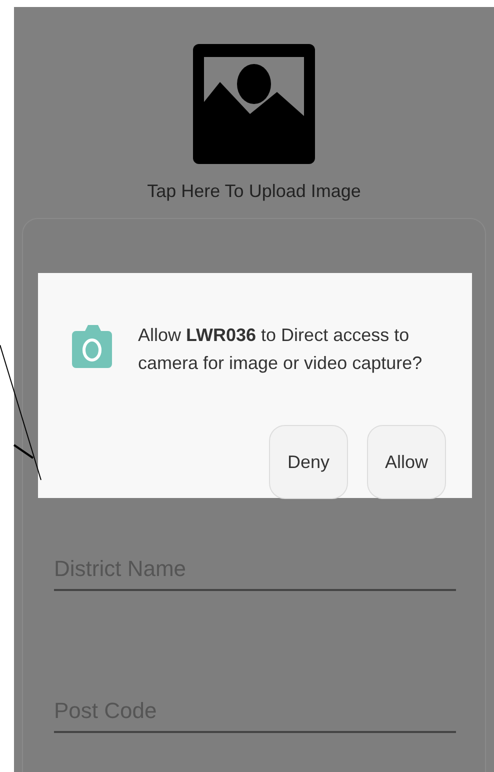 The width and height of the screenshot is (494, 772). What do you see at coordinates (92, 346) in the screenshot?
I see `camera-icon` at bounding box center [92, 346].